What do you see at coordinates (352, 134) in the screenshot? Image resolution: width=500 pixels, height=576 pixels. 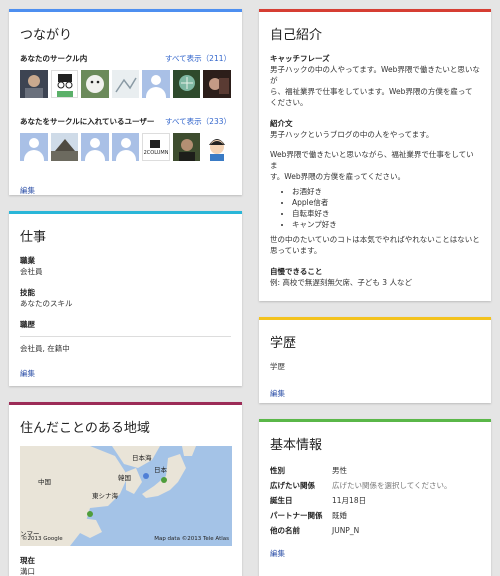 I see `intro-line-1: 男子ハックというブログの中の人をやってます。` at bounding box center [352, 134].